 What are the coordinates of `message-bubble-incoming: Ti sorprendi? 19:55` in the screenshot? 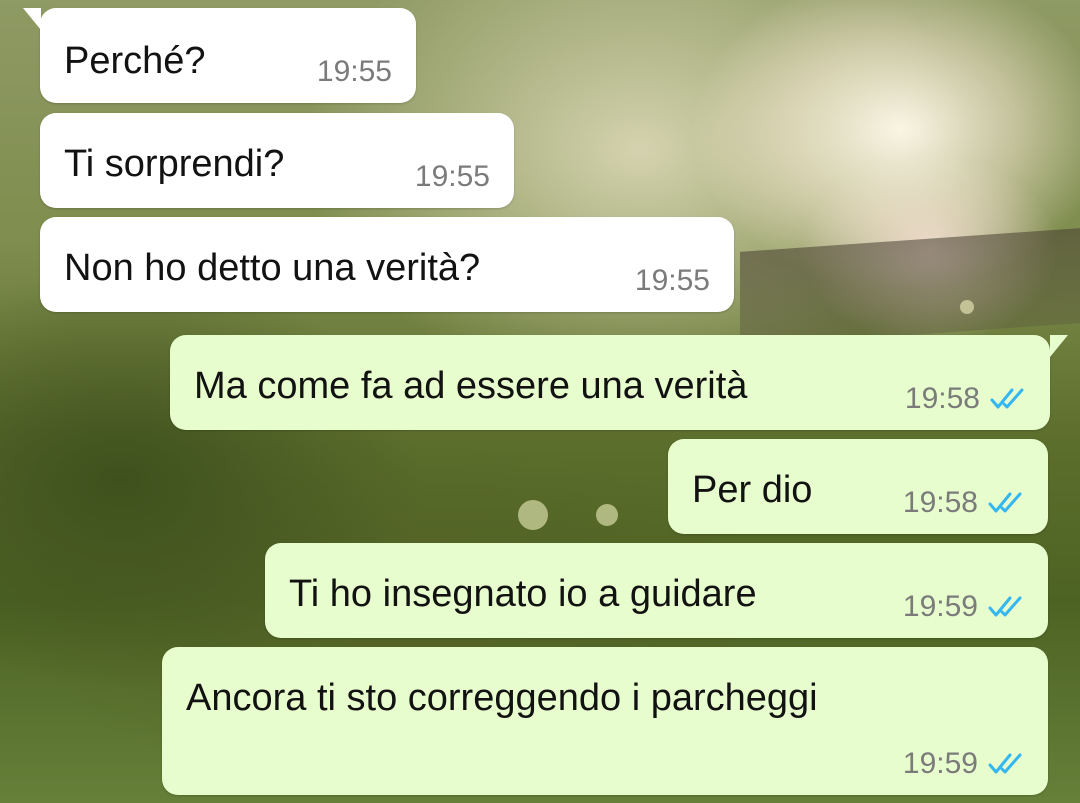 It's located at (277, 160).